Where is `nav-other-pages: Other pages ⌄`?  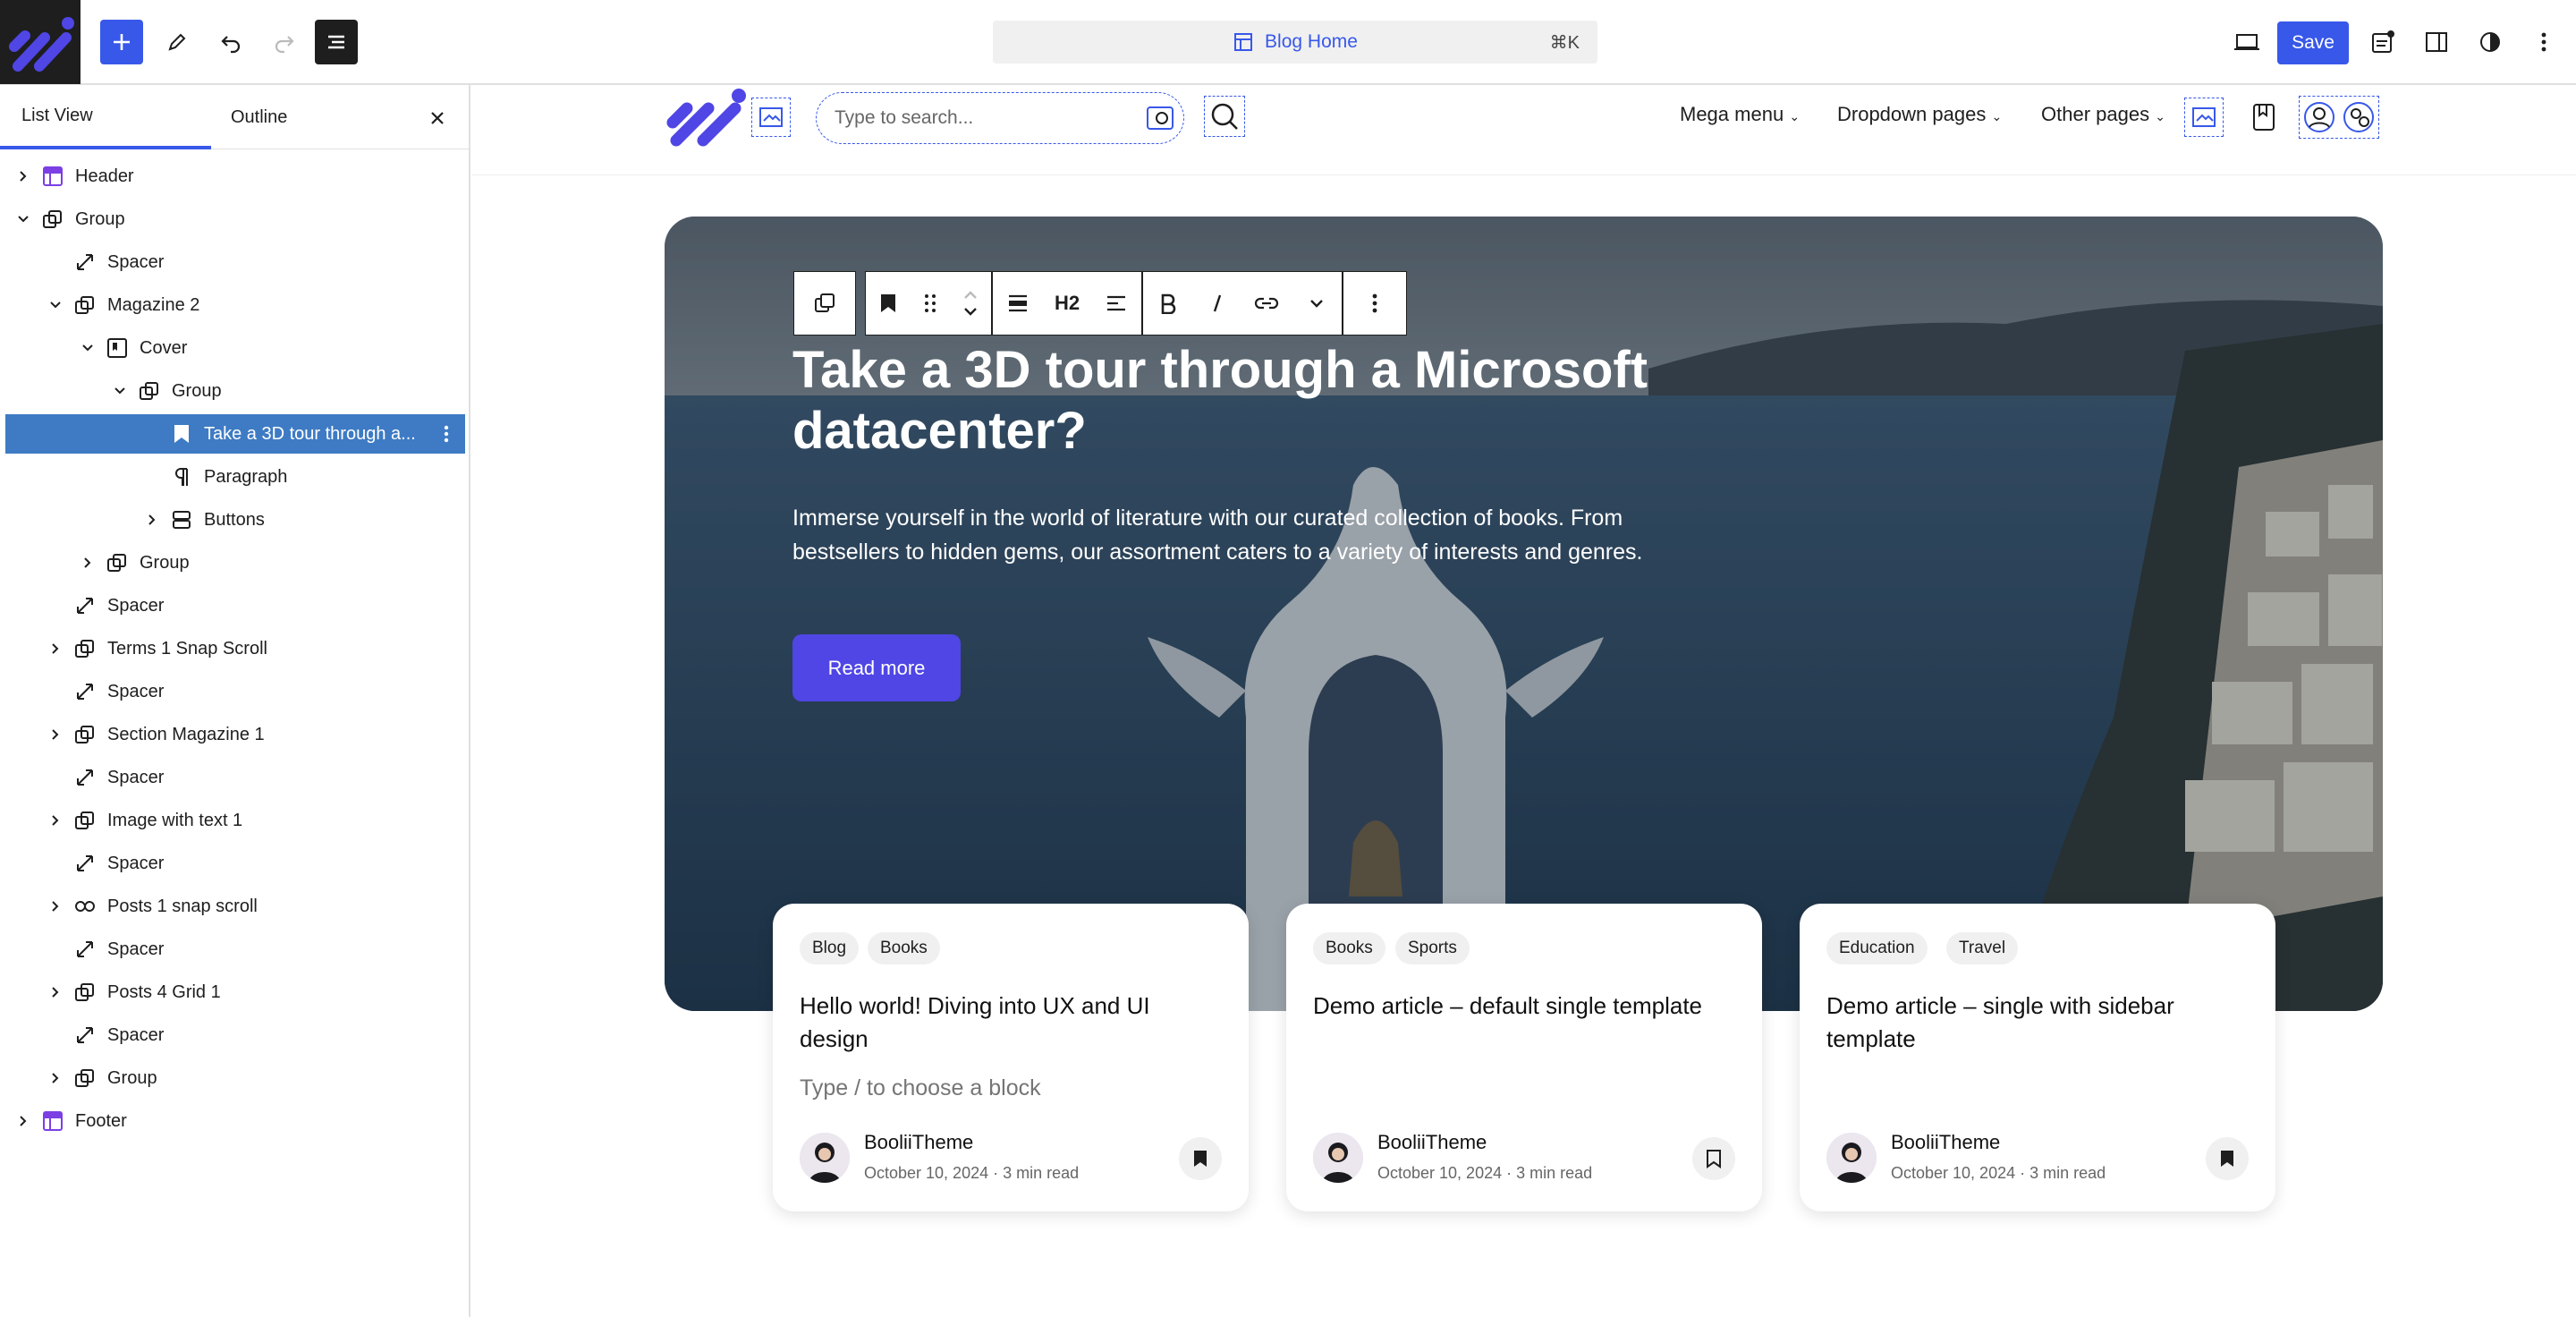
nav-other-pages: Other pages ⌄ is located at coordinates (2103, 114).